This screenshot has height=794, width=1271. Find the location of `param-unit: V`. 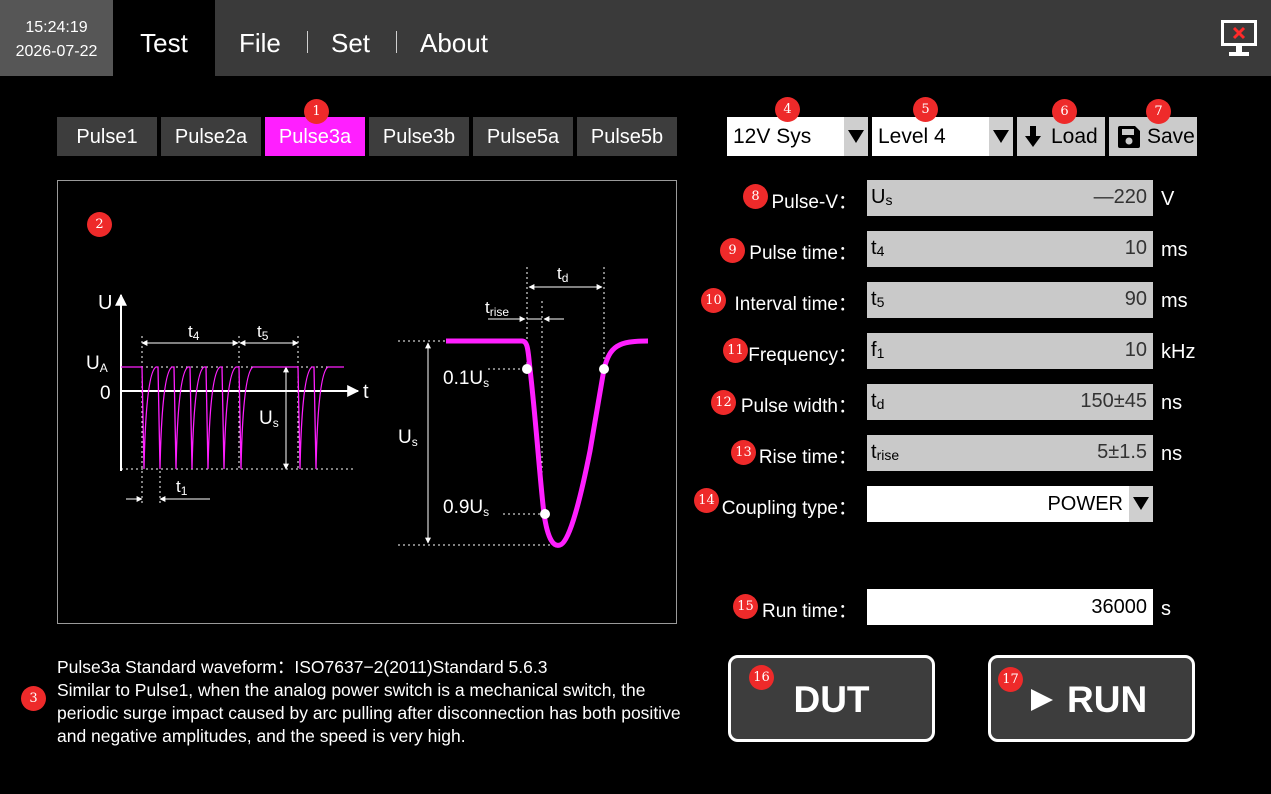

param-unit: V is located at coordinates (1168, 199).